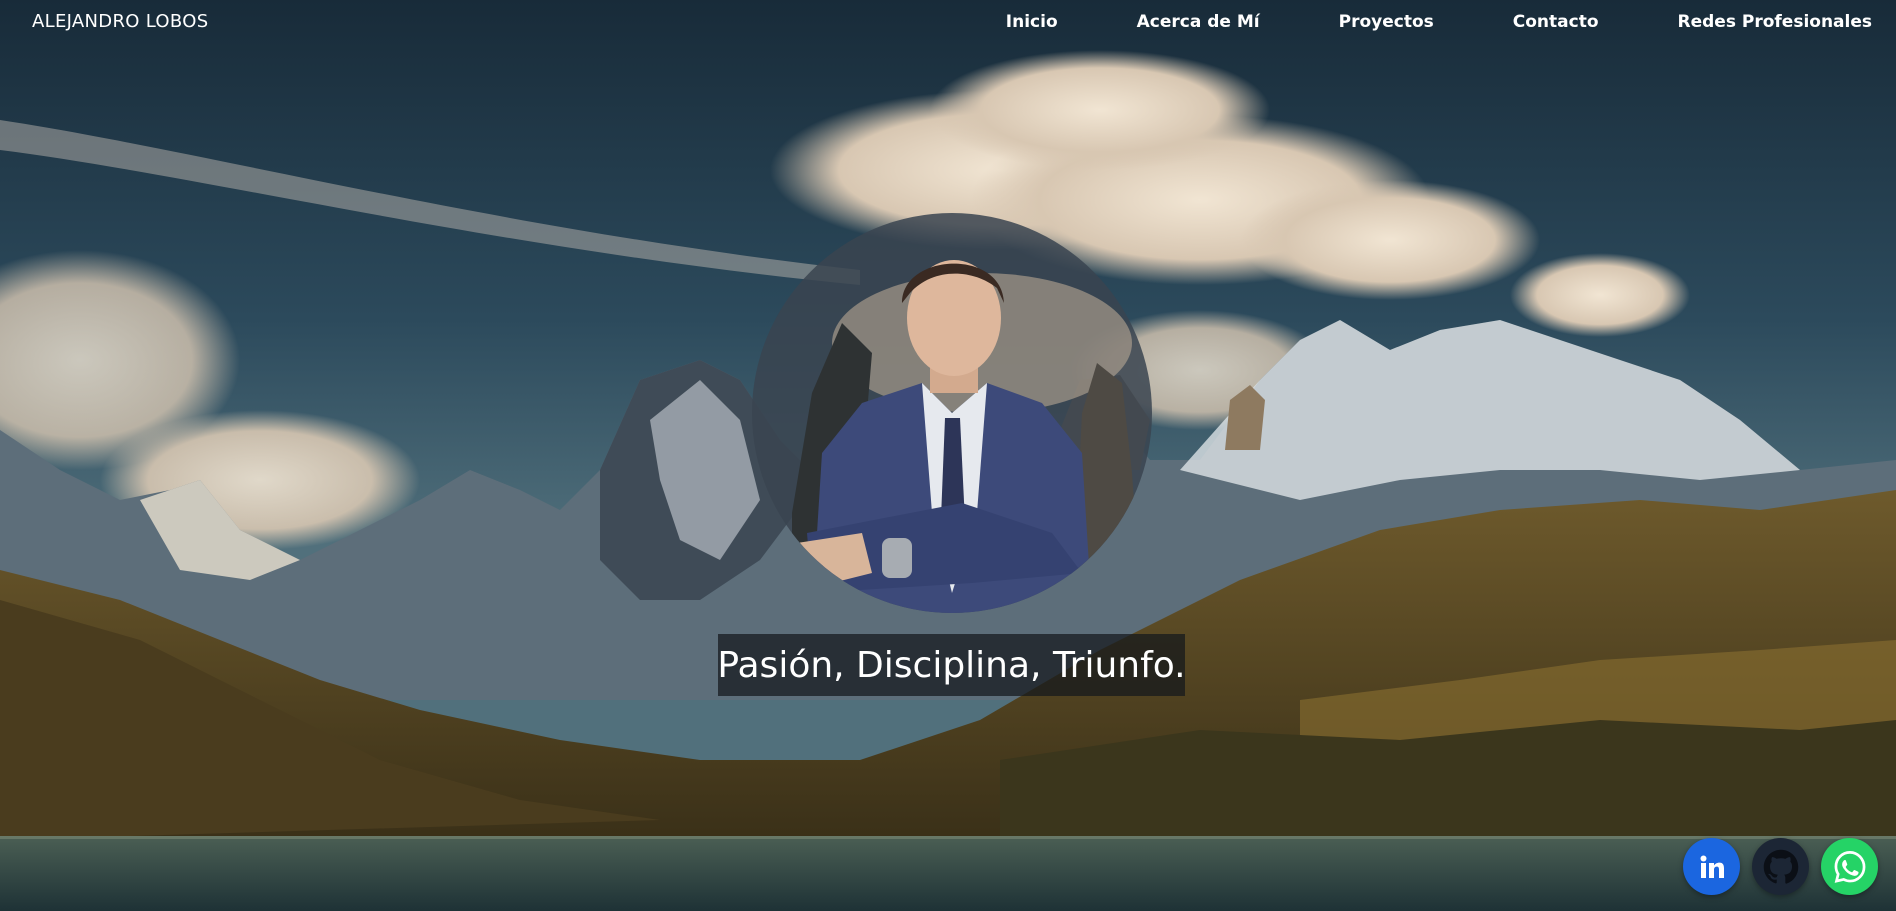 The height and width of the screenshot is (911, 1896). Describe the element at coordinates (1198, 22) in the screenshot. I see `nav-link-acerca-de-mi: Acerca de Mí` at that location.